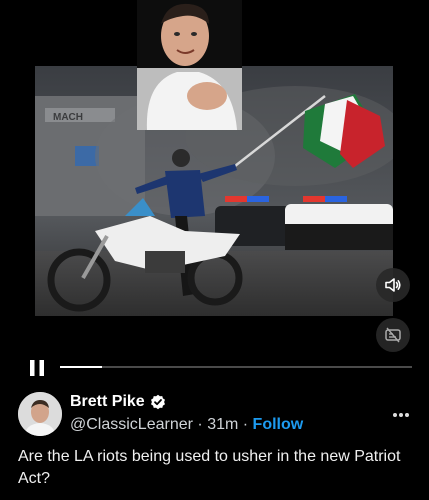  What do you see at coordinates (236, 367) in the screenshot?
I see `video-progress-bar` at bounding box center [236, 367].